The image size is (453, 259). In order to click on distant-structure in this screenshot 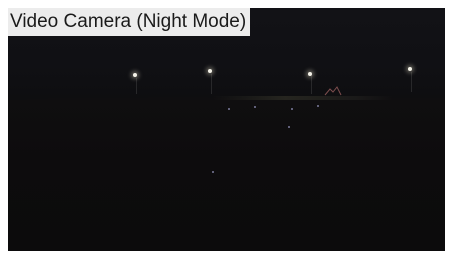, I will do `click(333, 91)`.